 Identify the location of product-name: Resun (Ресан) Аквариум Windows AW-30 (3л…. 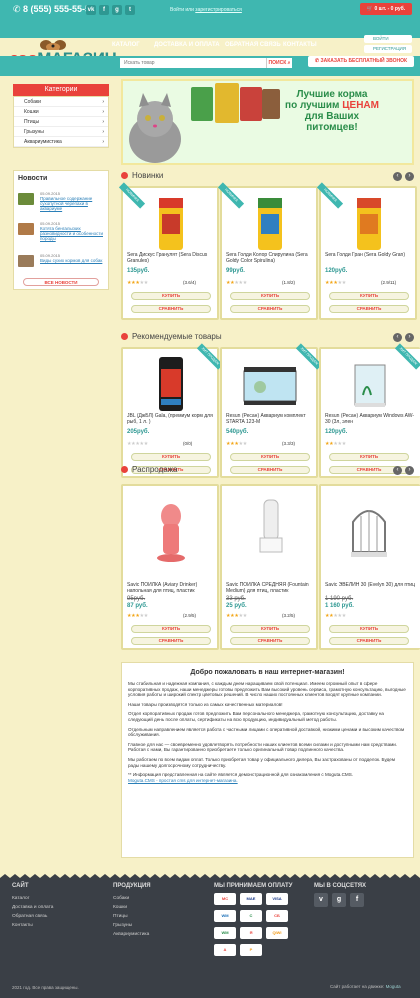
(370, 419).